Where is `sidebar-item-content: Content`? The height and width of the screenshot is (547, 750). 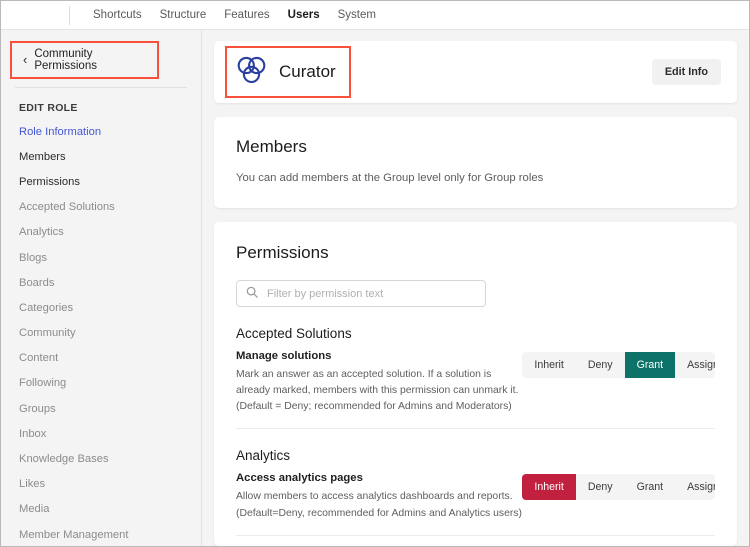 sidebar-item-content: Content is located at coordinates (101, 358).